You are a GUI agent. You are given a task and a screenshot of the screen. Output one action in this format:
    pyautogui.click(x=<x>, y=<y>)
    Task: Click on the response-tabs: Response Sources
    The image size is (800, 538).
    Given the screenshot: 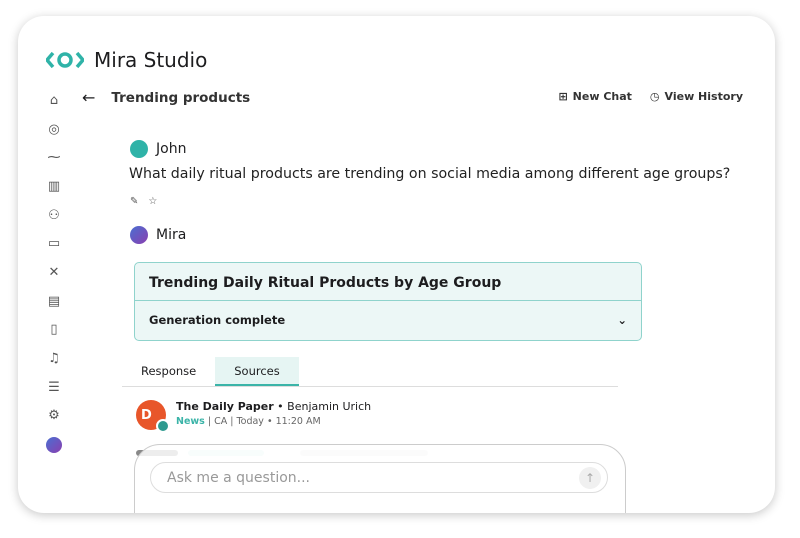 What is the action you would take?
    pyautogui.click(x=370, y=372)
    